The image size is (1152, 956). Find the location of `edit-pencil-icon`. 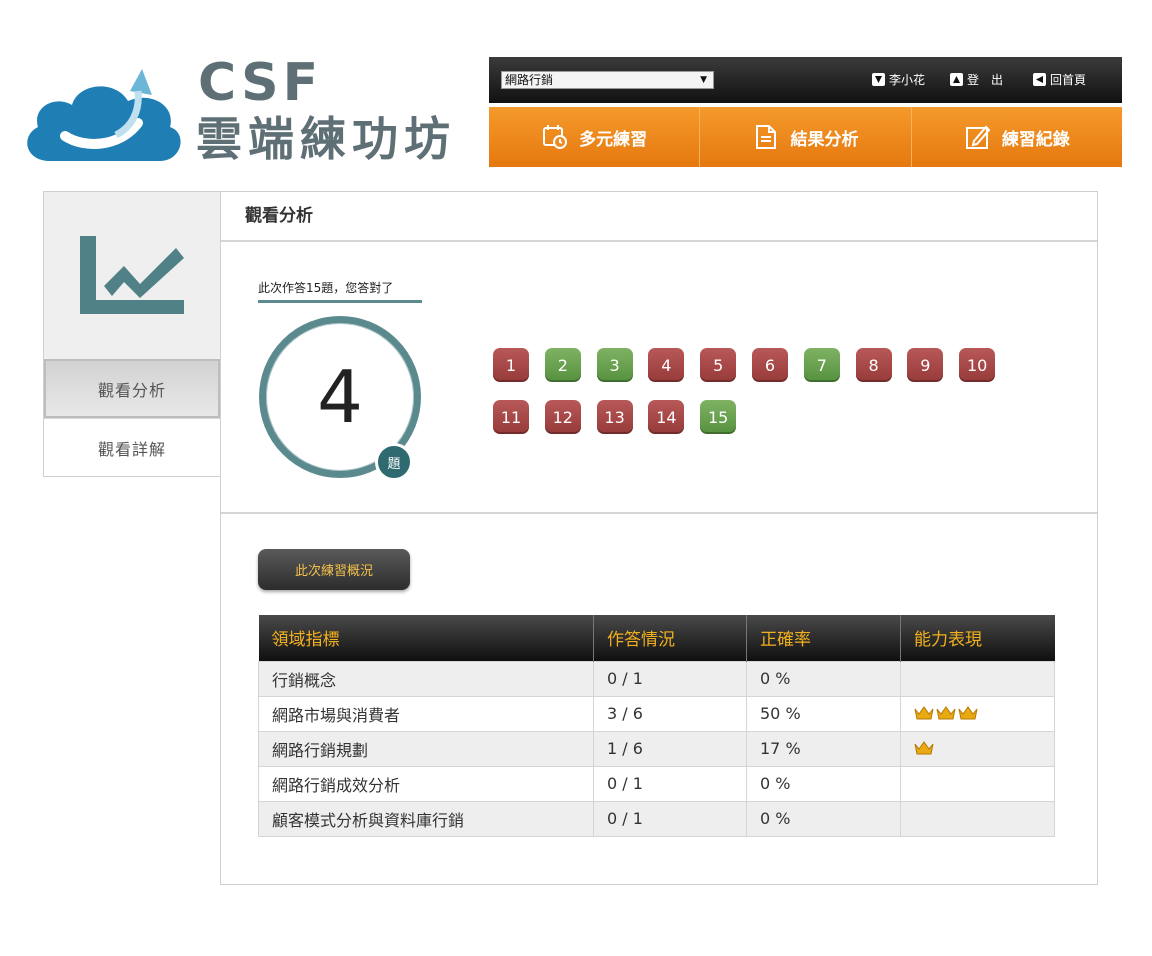

edit-pencil-icon is located at coordinates (978, 137).